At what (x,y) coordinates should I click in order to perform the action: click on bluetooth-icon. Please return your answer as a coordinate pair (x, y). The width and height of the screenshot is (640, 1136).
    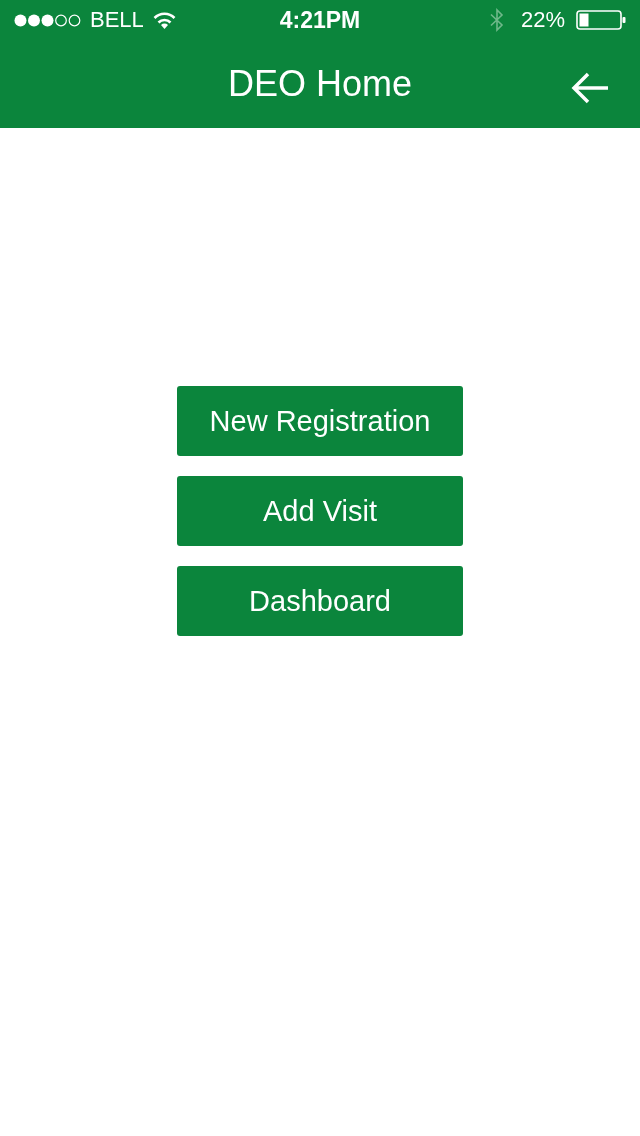
    Looking at the image, I should click on (496, 20).